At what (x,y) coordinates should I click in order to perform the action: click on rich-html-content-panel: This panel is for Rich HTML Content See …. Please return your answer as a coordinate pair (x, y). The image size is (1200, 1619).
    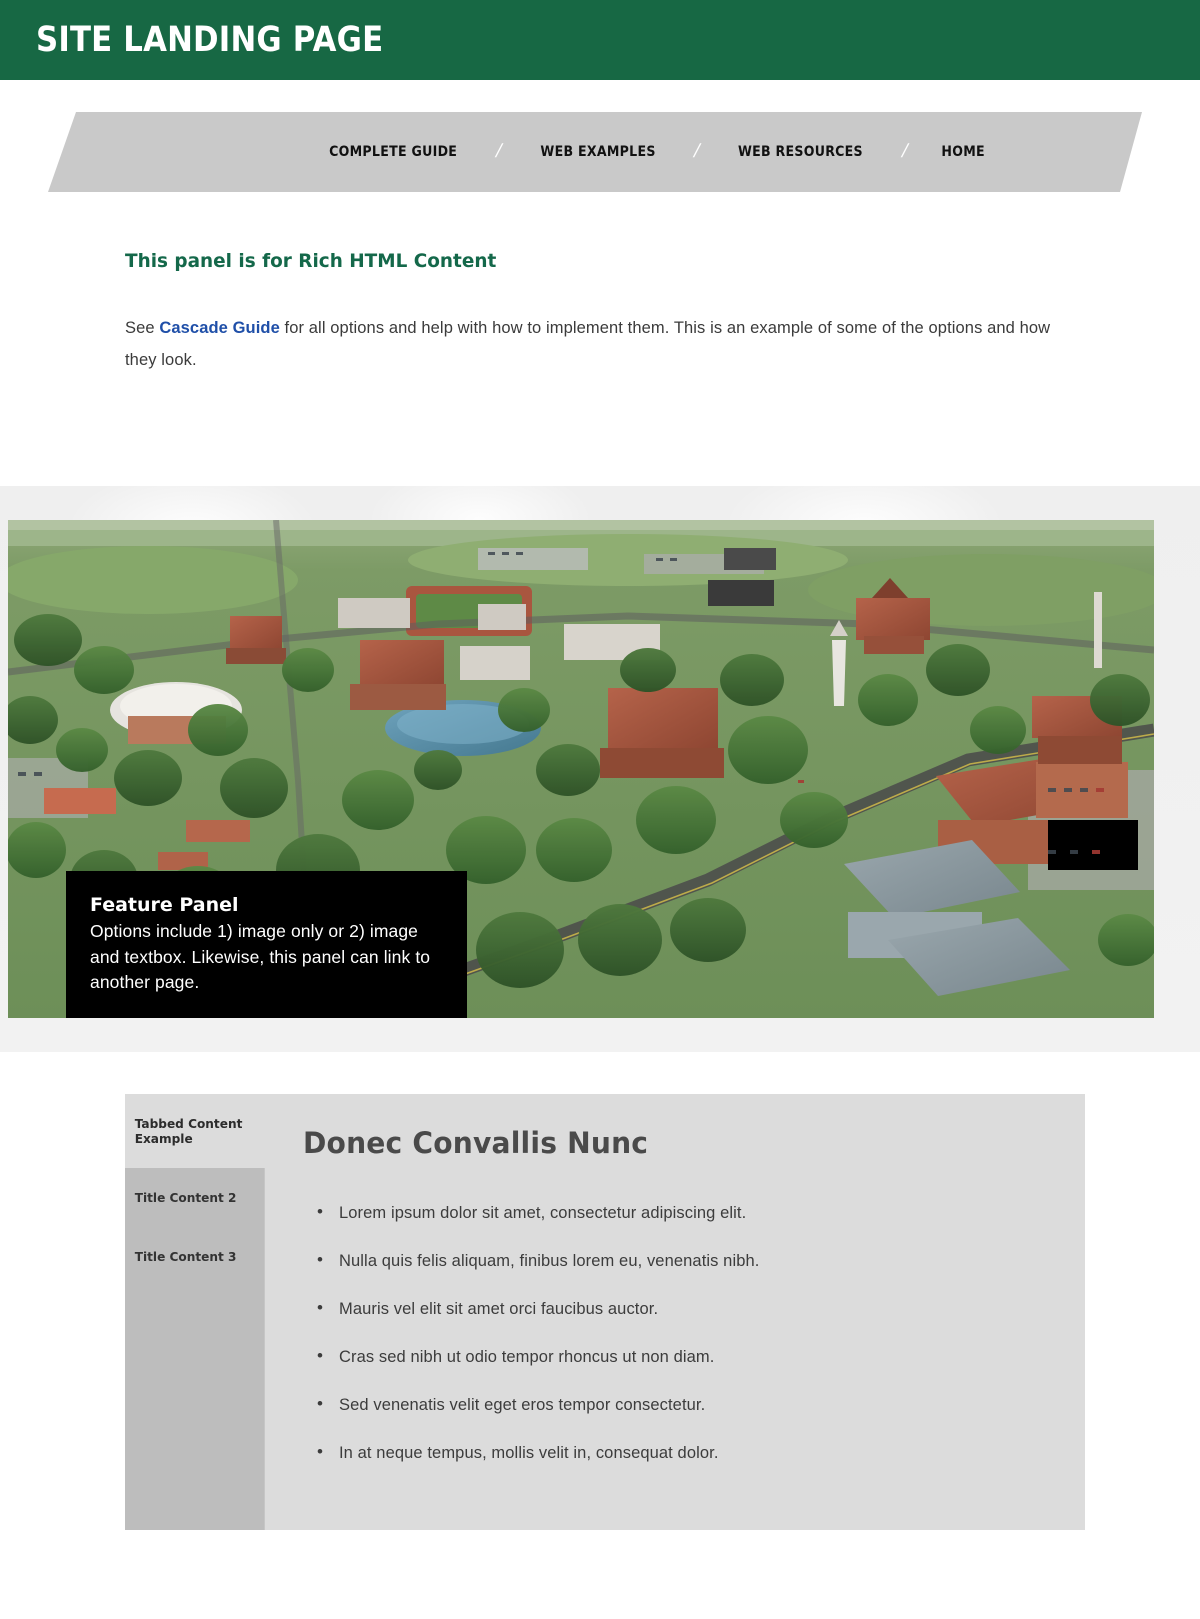
    Looking at the image, I should click on (600, 284).